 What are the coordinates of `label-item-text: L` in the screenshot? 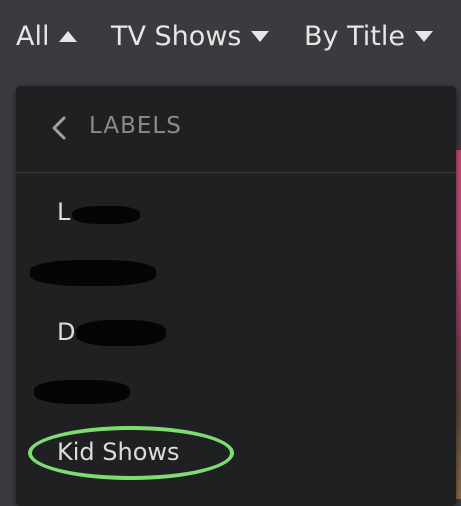 It's located at (64, 212).